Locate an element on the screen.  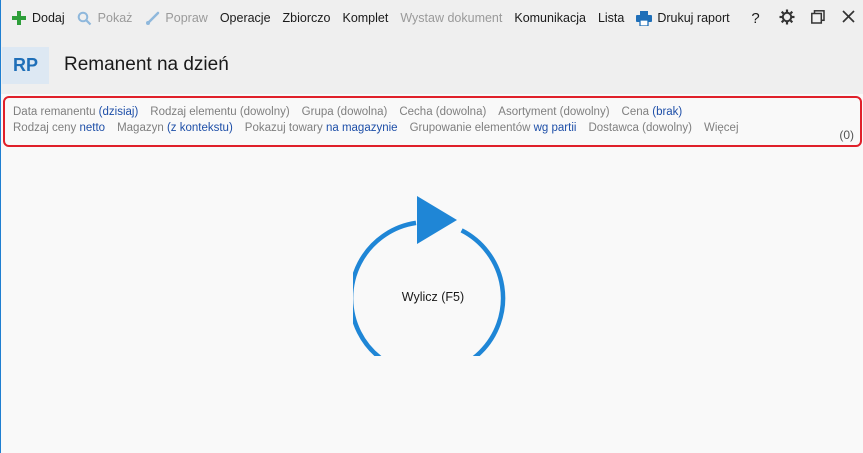
filter-element-type: Rodzaj elementu (dowolny) is located at coordinates (219, 112).